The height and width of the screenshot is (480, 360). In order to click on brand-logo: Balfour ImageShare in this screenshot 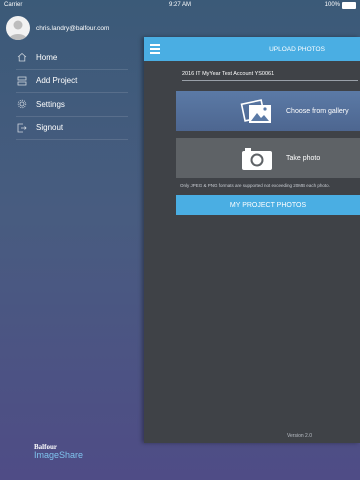, I will do `click(58, 452)`.